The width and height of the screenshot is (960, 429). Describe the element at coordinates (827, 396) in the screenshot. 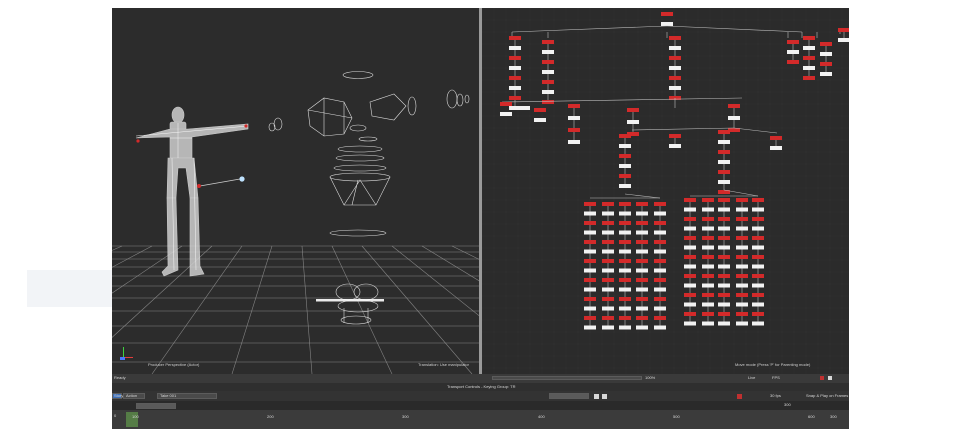

I see `snap-dropdown: Snap & Play on Frames` at that location.